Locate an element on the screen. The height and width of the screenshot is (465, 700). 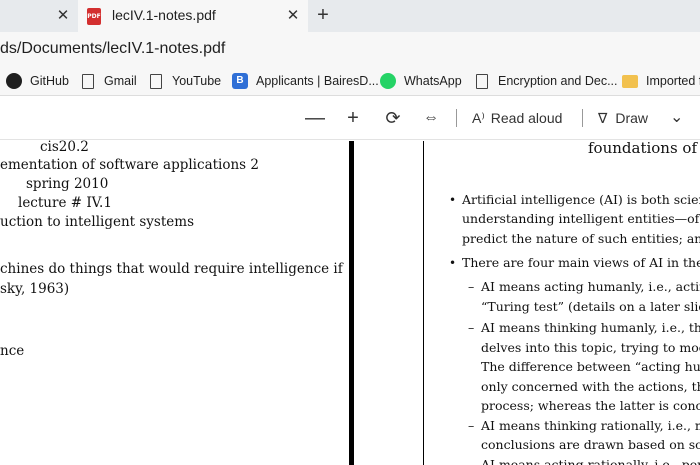
bookmark-label: YouTube is located at coordinates (197, 81).